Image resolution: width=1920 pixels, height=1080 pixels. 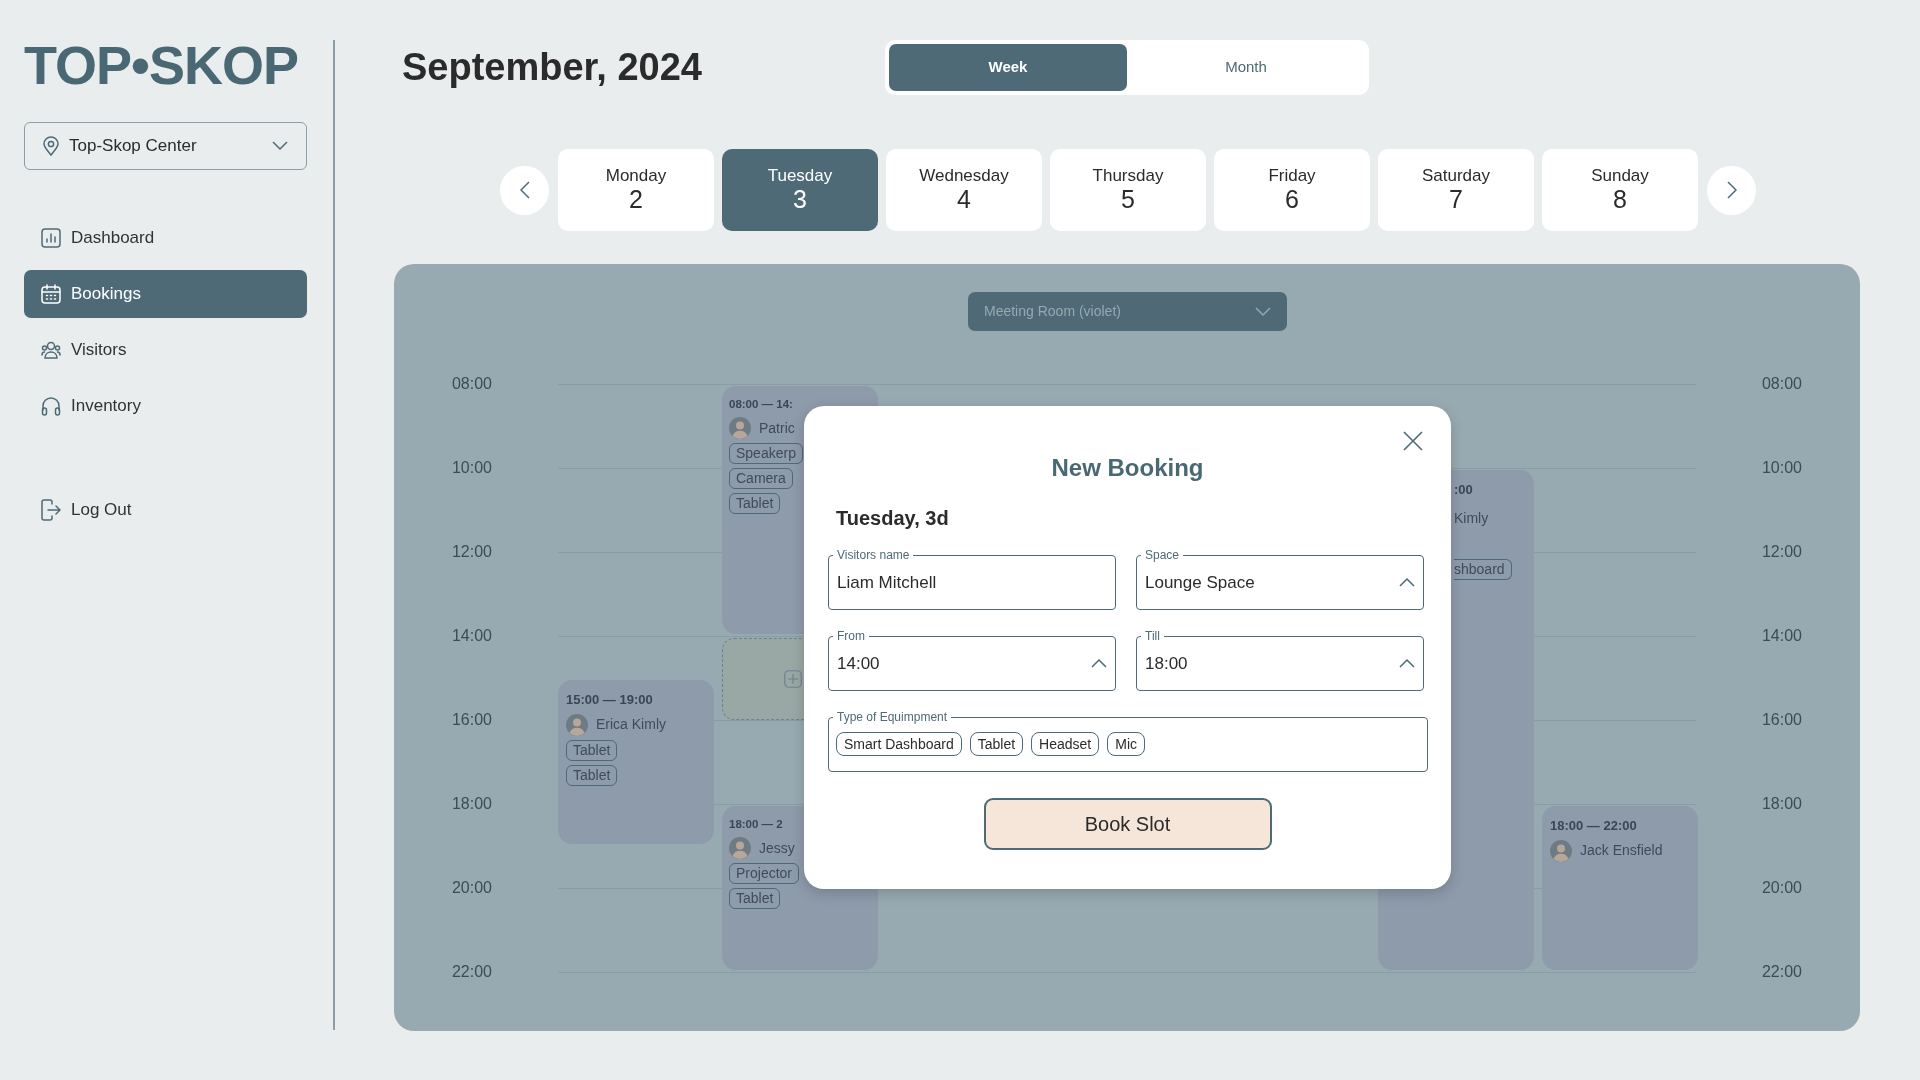 I want to click on people-icon, so click(x=51, y=350).